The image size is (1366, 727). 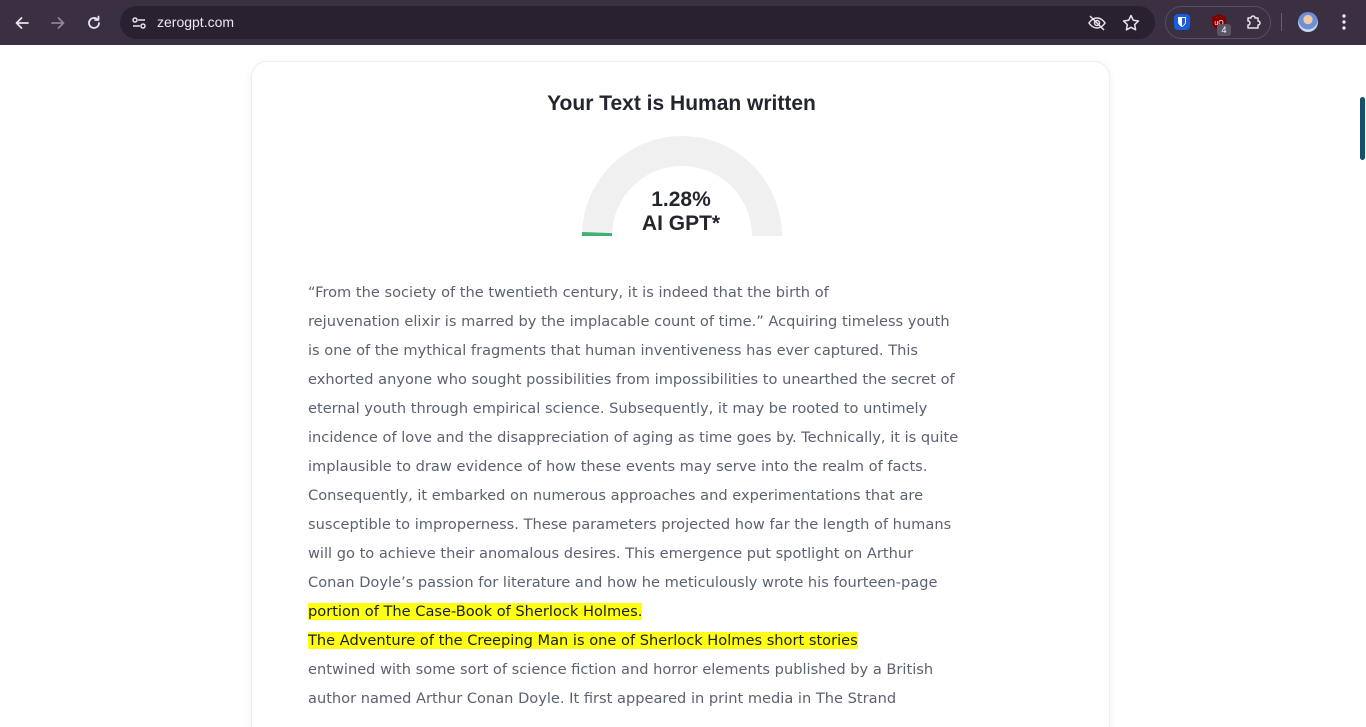 What do you see at coordinates (681, 103) in the screenshot?
I see `result-title: Your Text is Human written` at bounding box center [681, 103].